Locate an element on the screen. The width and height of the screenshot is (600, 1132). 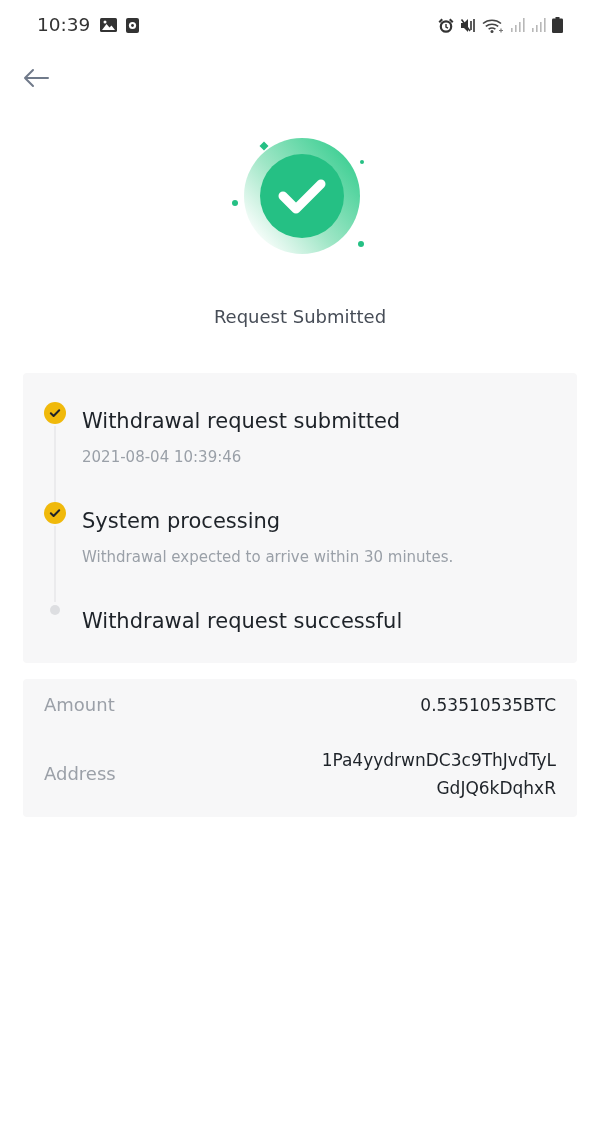
step-title: Withdrawal request submitted is located at coordinates (241, 421).